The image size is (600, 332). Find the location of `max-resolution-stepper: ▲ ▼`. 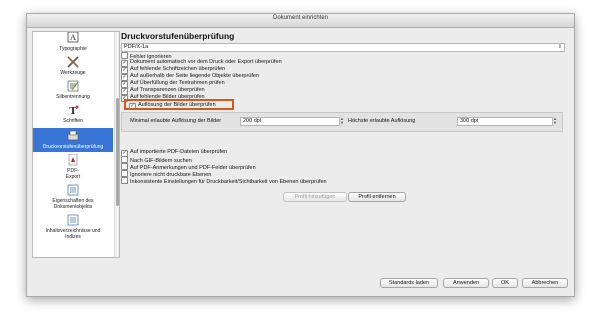

max-resolution-stepper: ▲ ▼ is located at coordinates (555, 121).